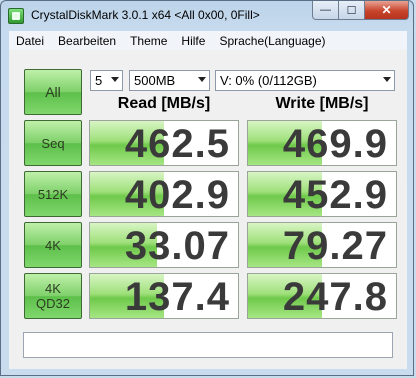 The height and width of the screenshot is (378, 416). I want to click on seq-read-result: 462.5, so click(164, 143).